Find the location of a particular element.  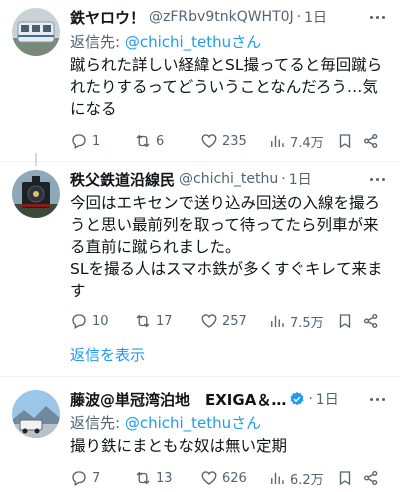

retweet-button: 17 is located at coordinates (153, 321).